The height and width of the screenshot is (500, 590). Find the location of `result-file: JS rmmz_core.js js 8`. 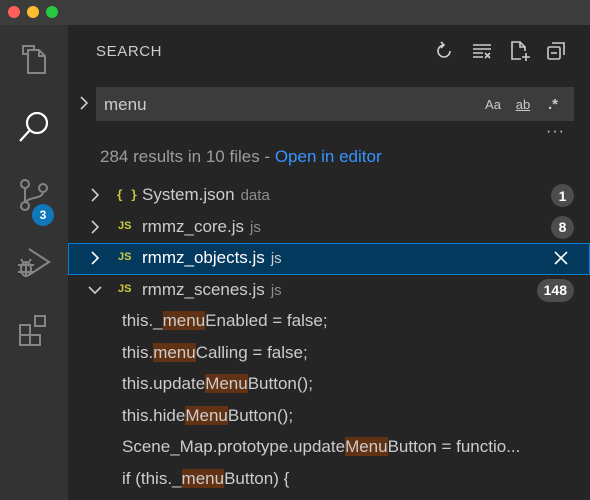

result-file: JS rmmz_core.js js 8 is located at coordinates (329, 228).